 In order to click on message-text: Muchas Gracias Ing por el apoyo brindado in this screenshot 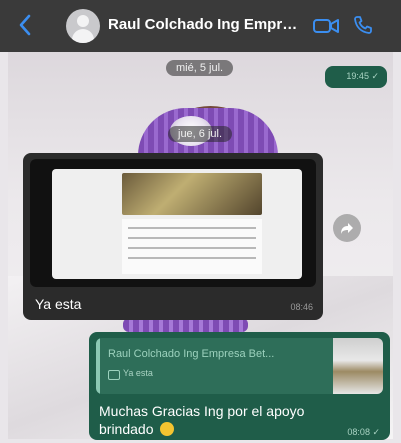, I will do `click(224, 420)`.